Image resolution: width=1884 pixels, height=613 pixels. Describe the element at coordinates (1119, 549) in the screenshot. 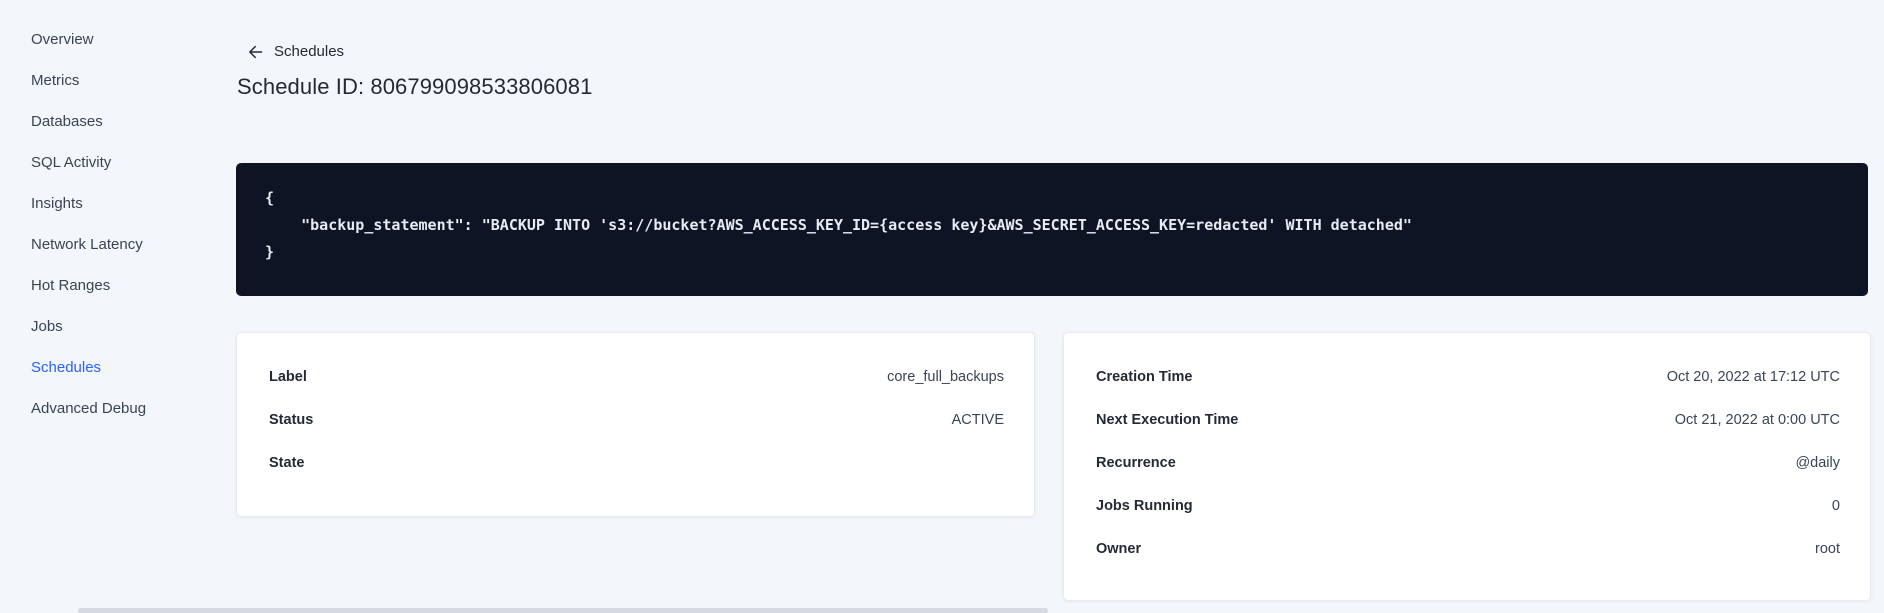

I see `detail-label: Owner` at that location.